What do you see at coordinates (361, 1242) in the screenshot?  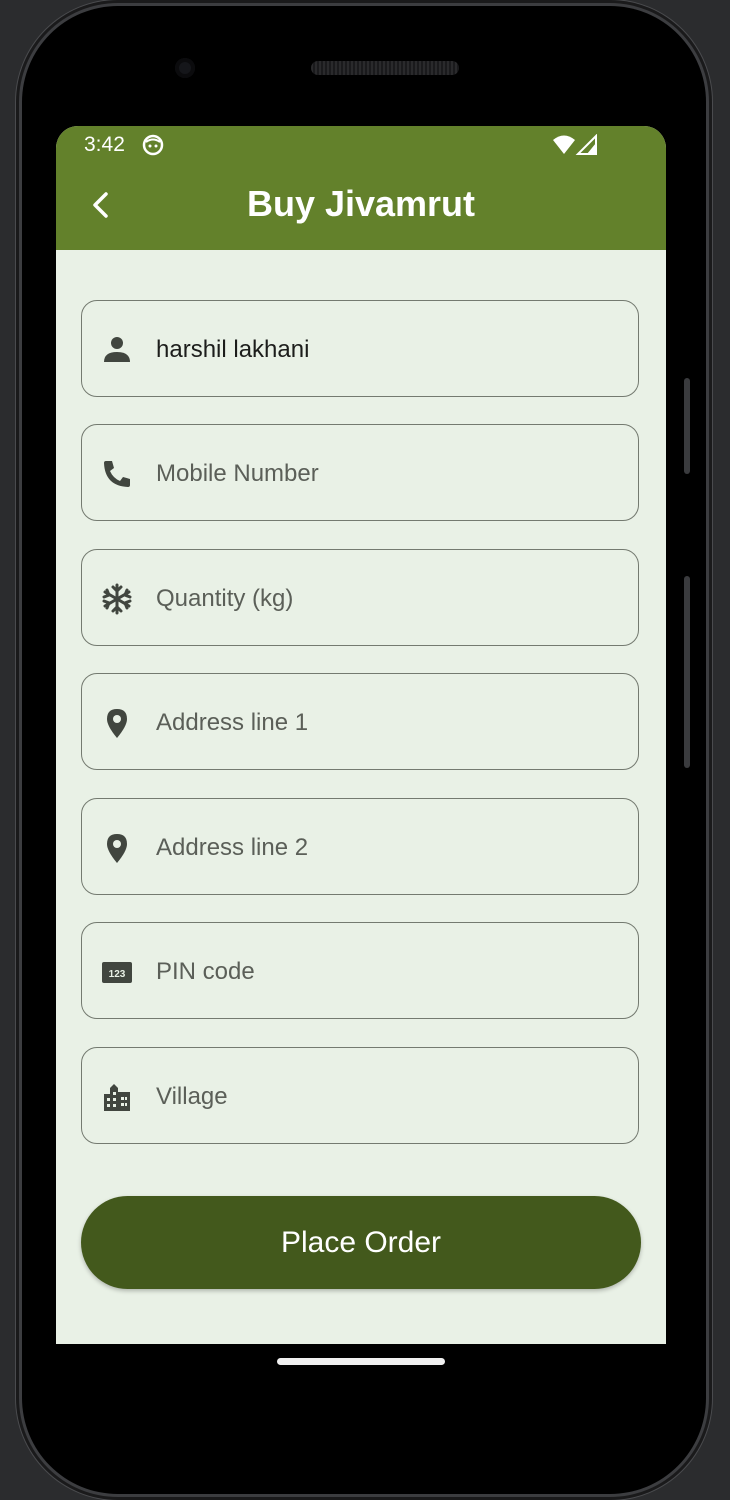 I see `place-order-button: Place Order` at bounding box center [361, 1242].